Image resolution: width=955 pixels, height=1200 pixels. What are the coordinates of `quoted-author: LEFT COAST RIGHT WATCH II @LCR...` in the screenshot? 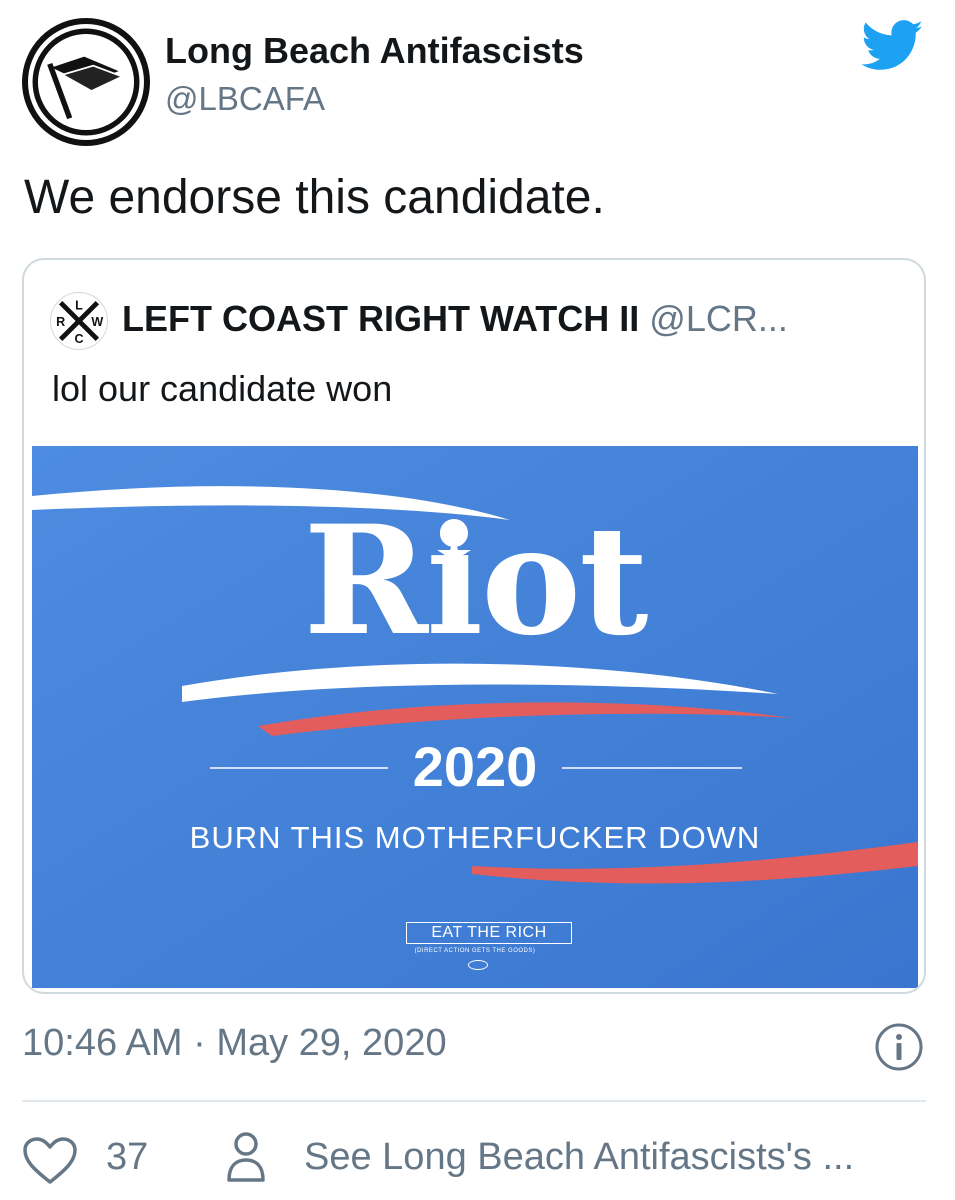 It's located at (455, 319).